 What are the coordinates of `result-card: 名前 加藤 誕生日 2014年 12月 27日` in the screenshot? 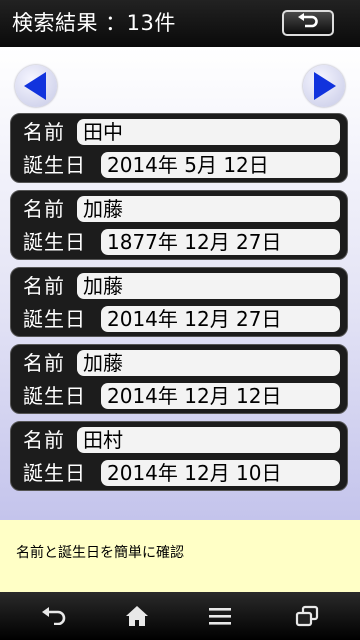 It's located at (179, 302).